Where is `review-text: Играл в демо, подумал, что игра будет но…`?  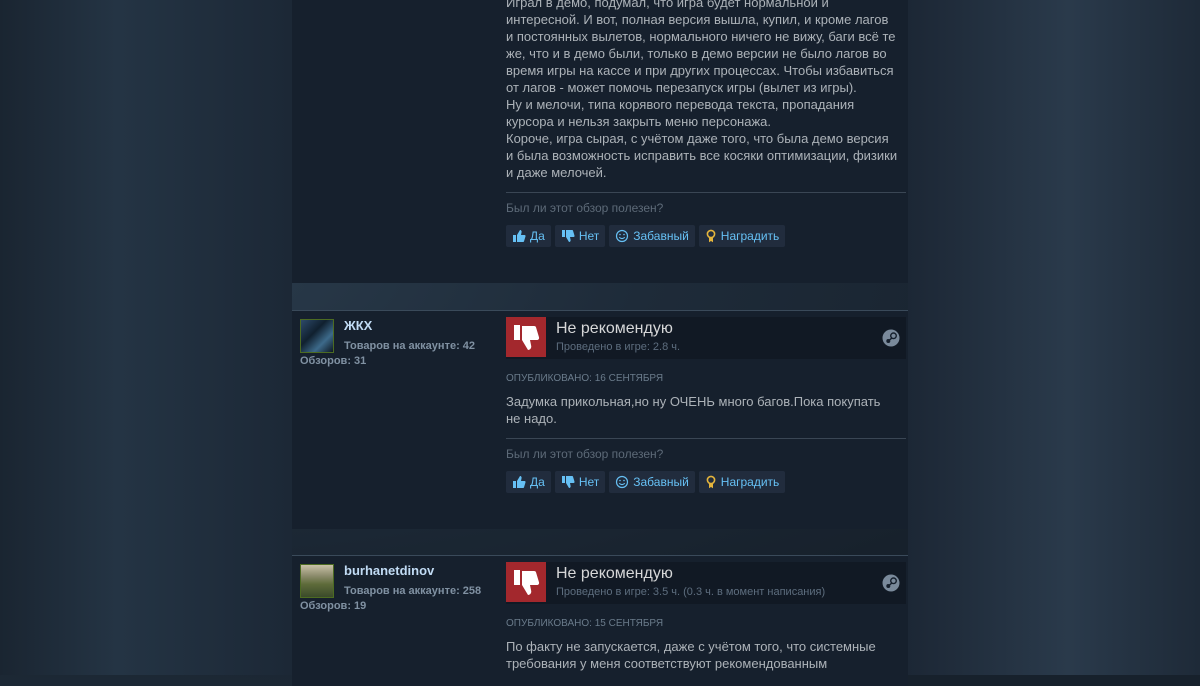 review-text: Играл в демо, подумал, что игра будет но… is located at coordinates (702, 90).